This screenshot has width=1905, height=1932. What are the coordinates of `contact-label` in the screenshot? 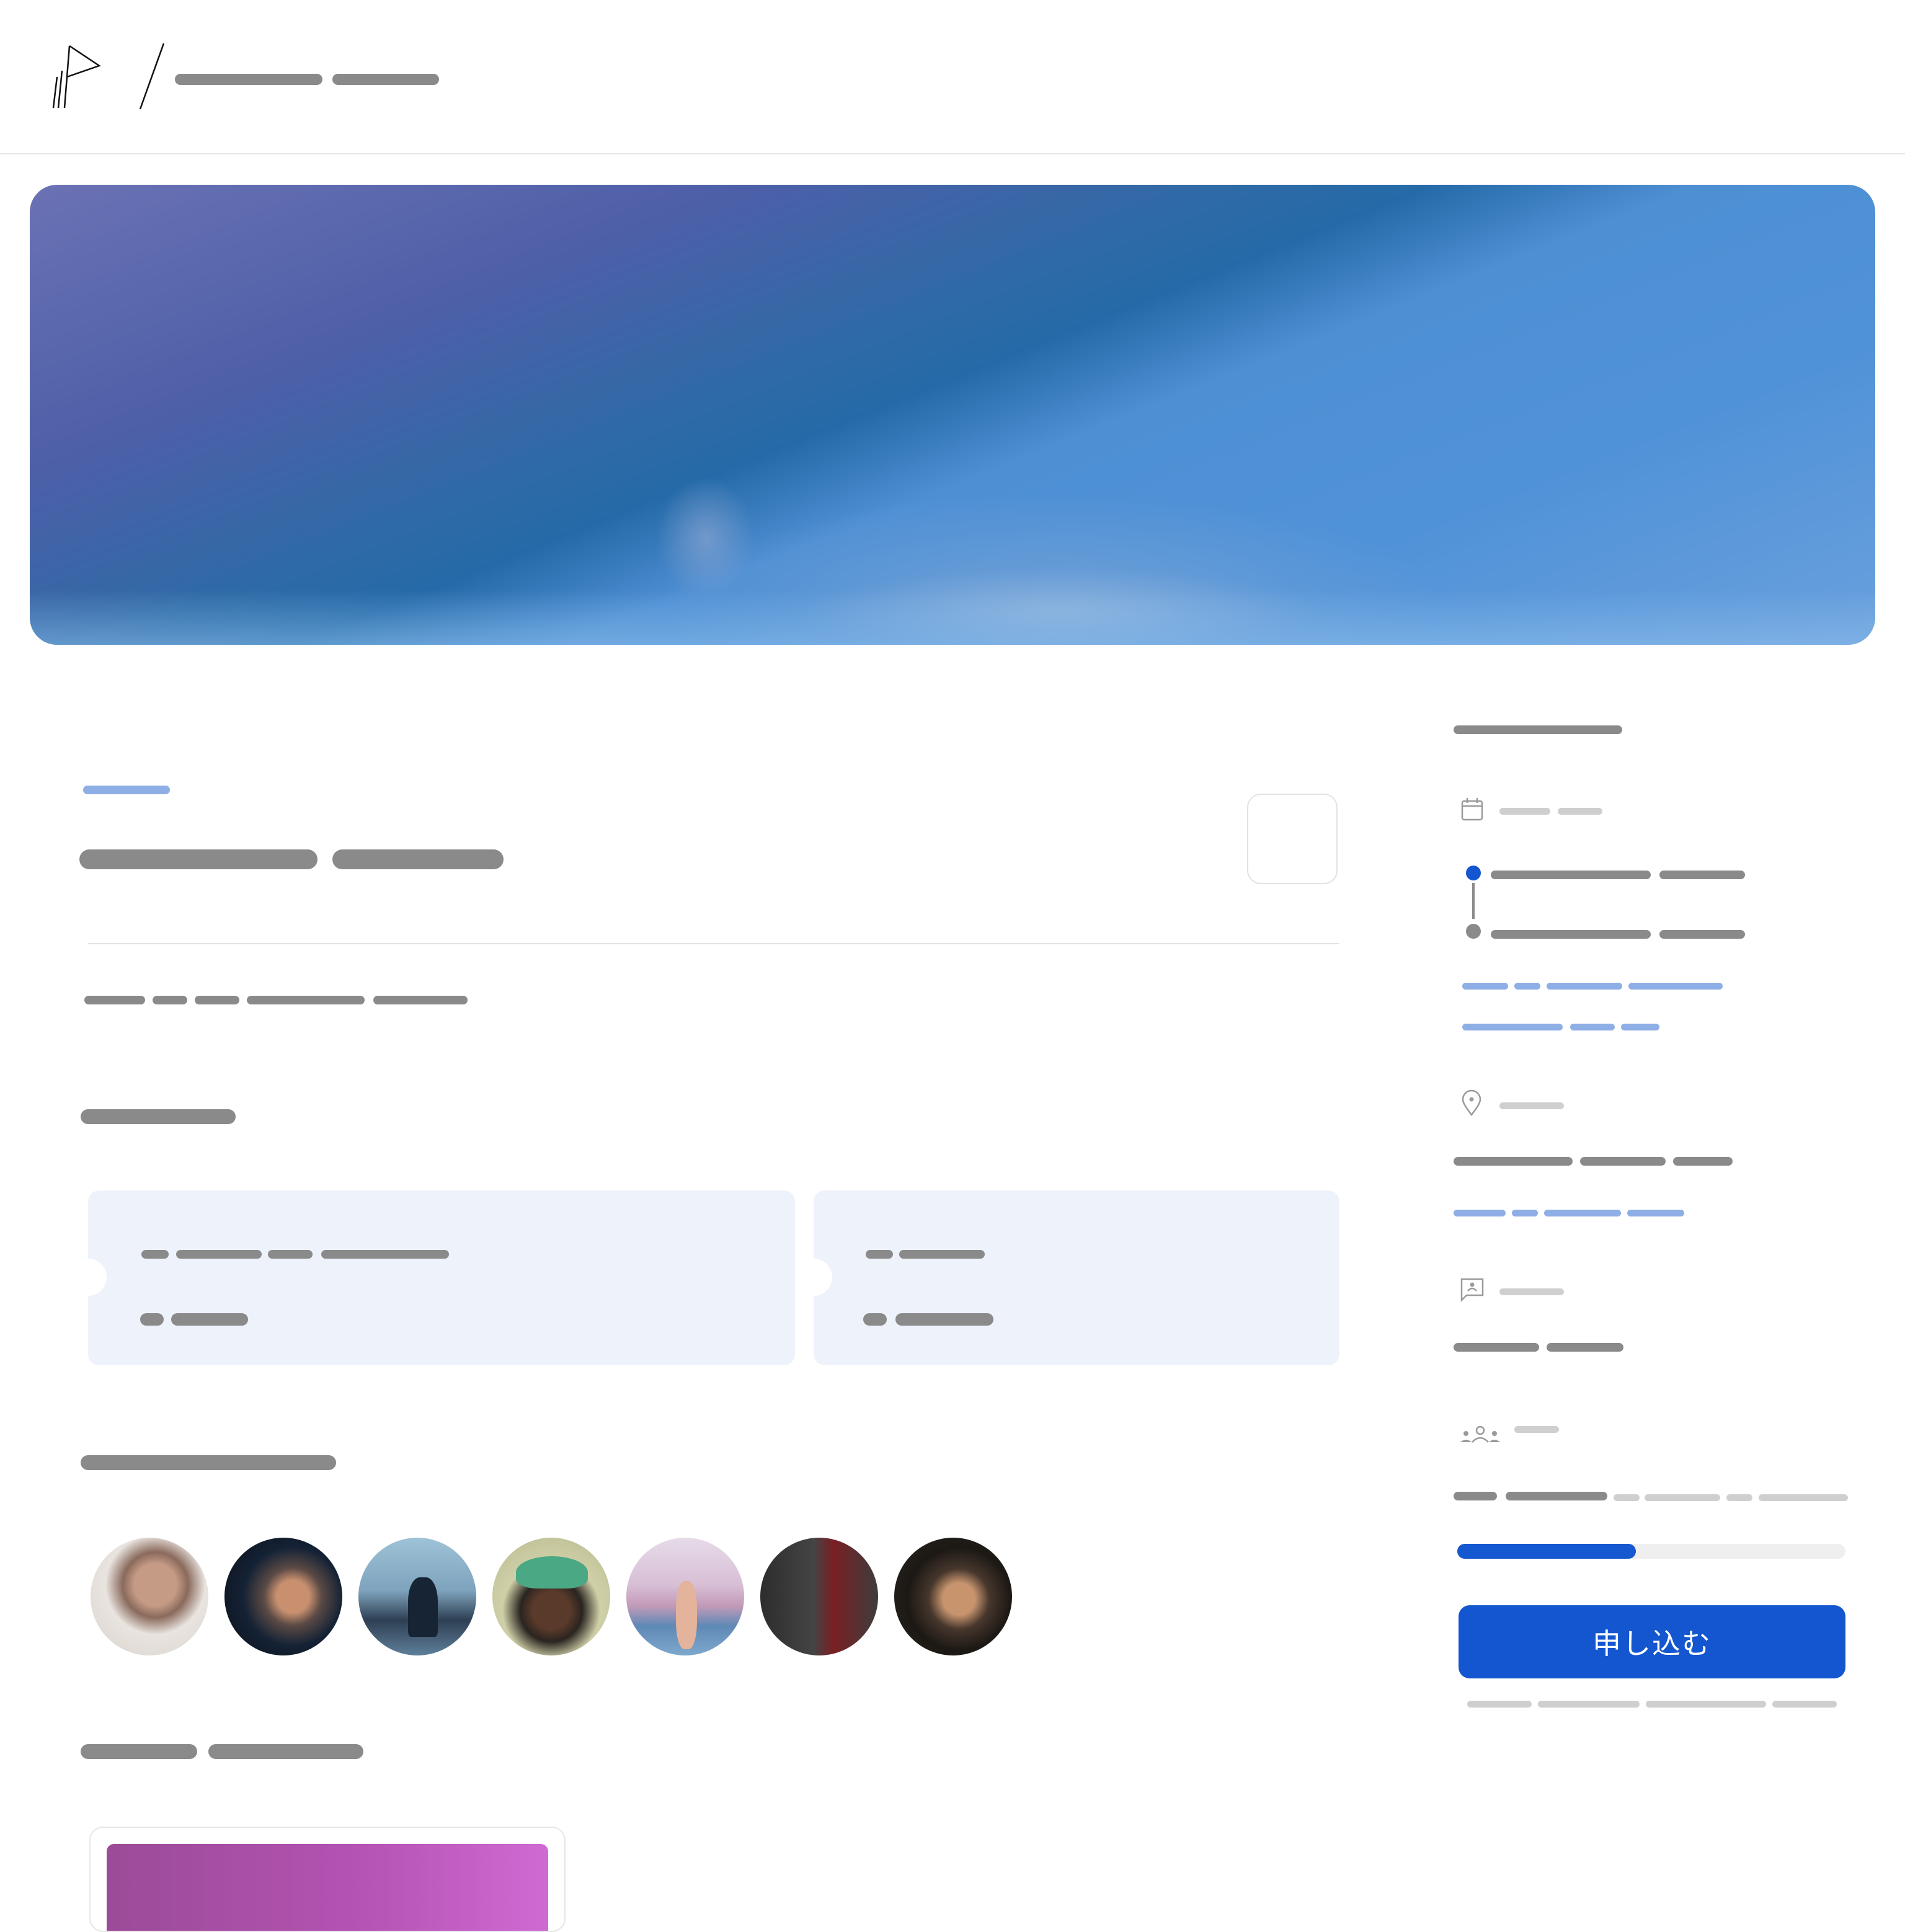 It's located at (1531, 1291).